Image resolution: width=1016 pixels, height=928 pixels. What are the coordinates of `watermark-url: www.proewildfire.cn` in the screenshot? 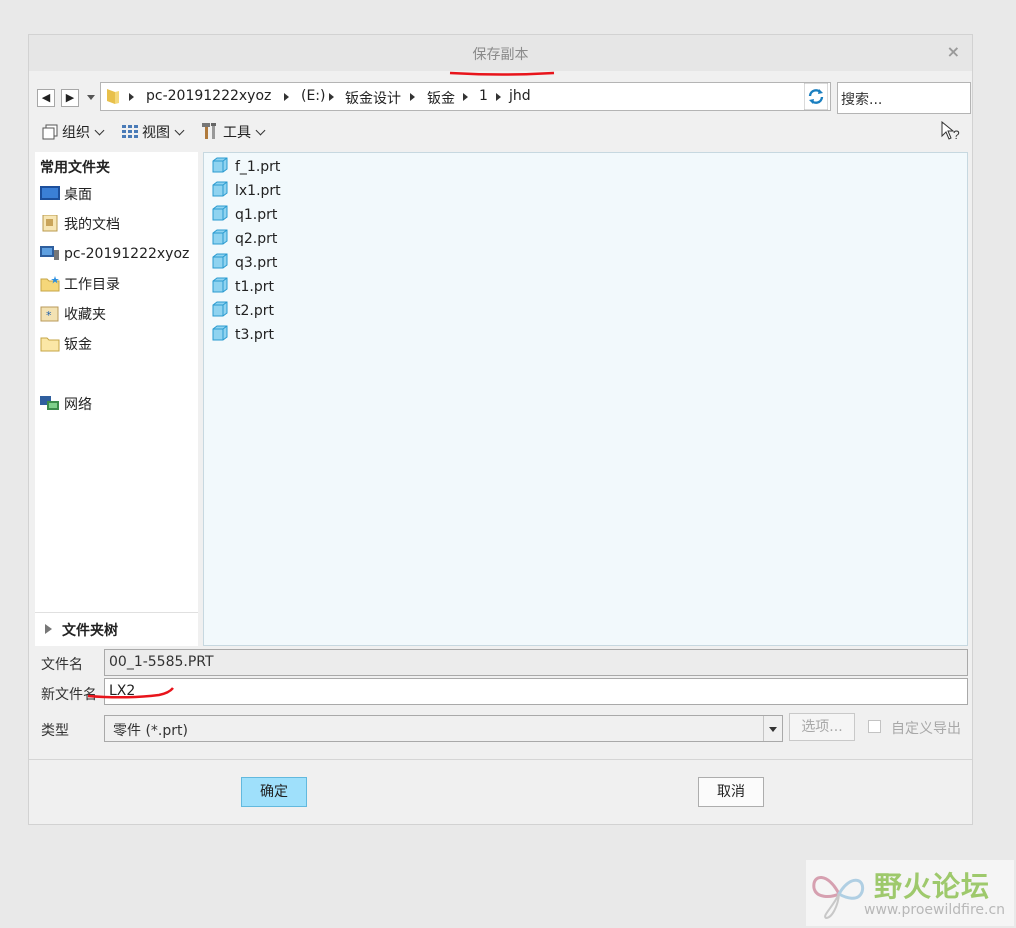 It's located at (935, 910).